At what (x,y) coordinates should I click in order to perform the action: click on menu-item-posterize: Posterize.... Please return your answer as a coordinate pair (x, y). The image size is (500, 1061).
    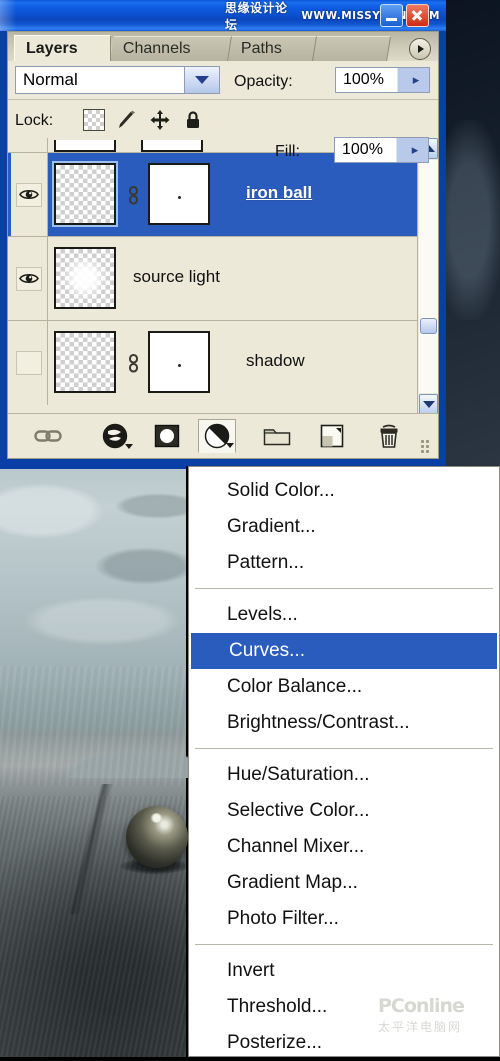
    Looking at the image, I should click on (344, 1043).